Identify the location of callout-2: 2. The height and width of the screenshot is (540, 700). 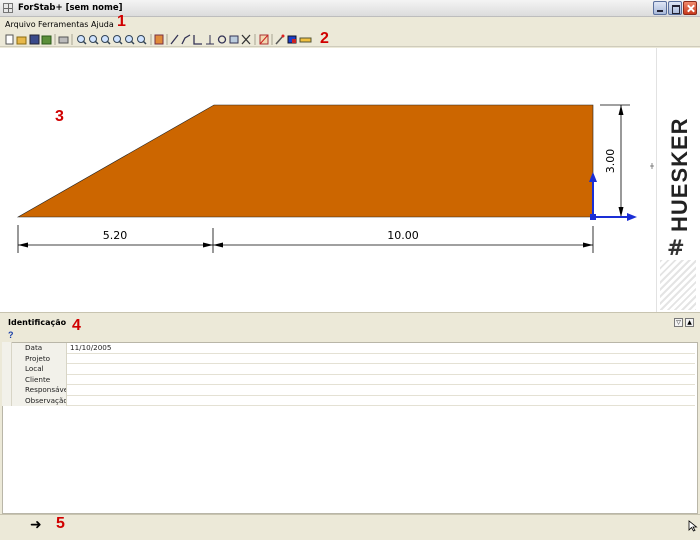
(324, 38).